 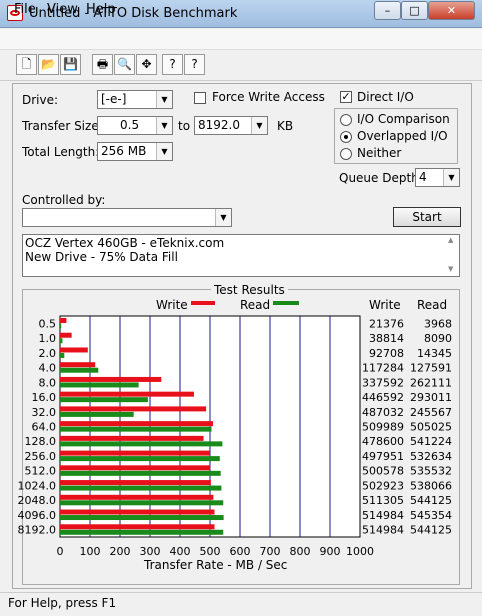 I want to click on write-value: 117284, so click(x=383, y=368).